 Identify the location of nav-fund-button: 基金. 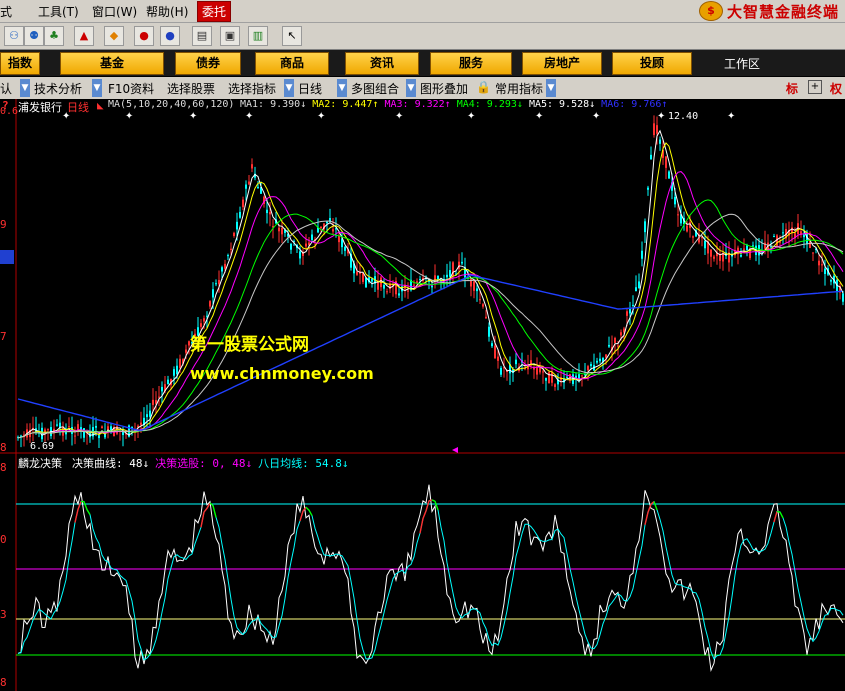
(112, 63).